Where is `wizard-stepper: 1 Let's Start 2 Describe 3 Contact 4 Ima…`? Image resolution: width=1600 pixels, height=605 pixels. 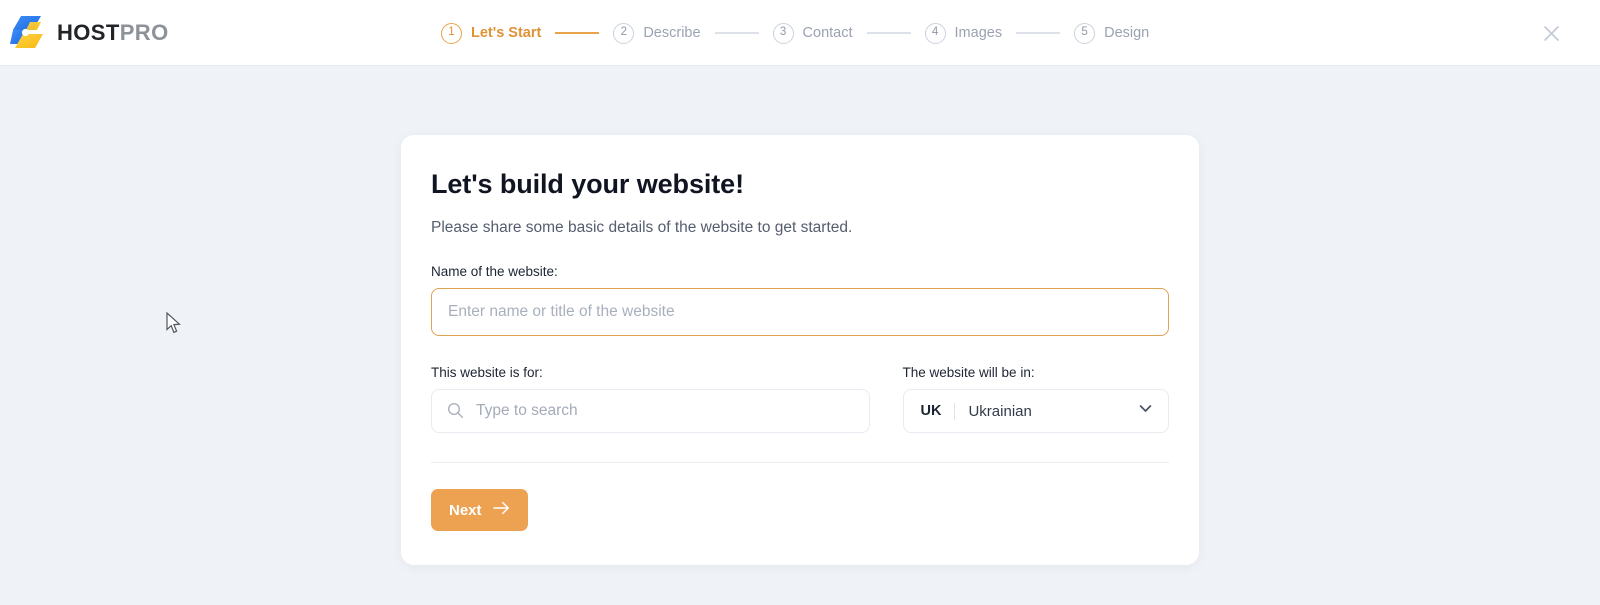 wizard-stepper: 1 Let's Start 2 Describe 3 Contact 4 Ima… is located at coordinates (795, 33).